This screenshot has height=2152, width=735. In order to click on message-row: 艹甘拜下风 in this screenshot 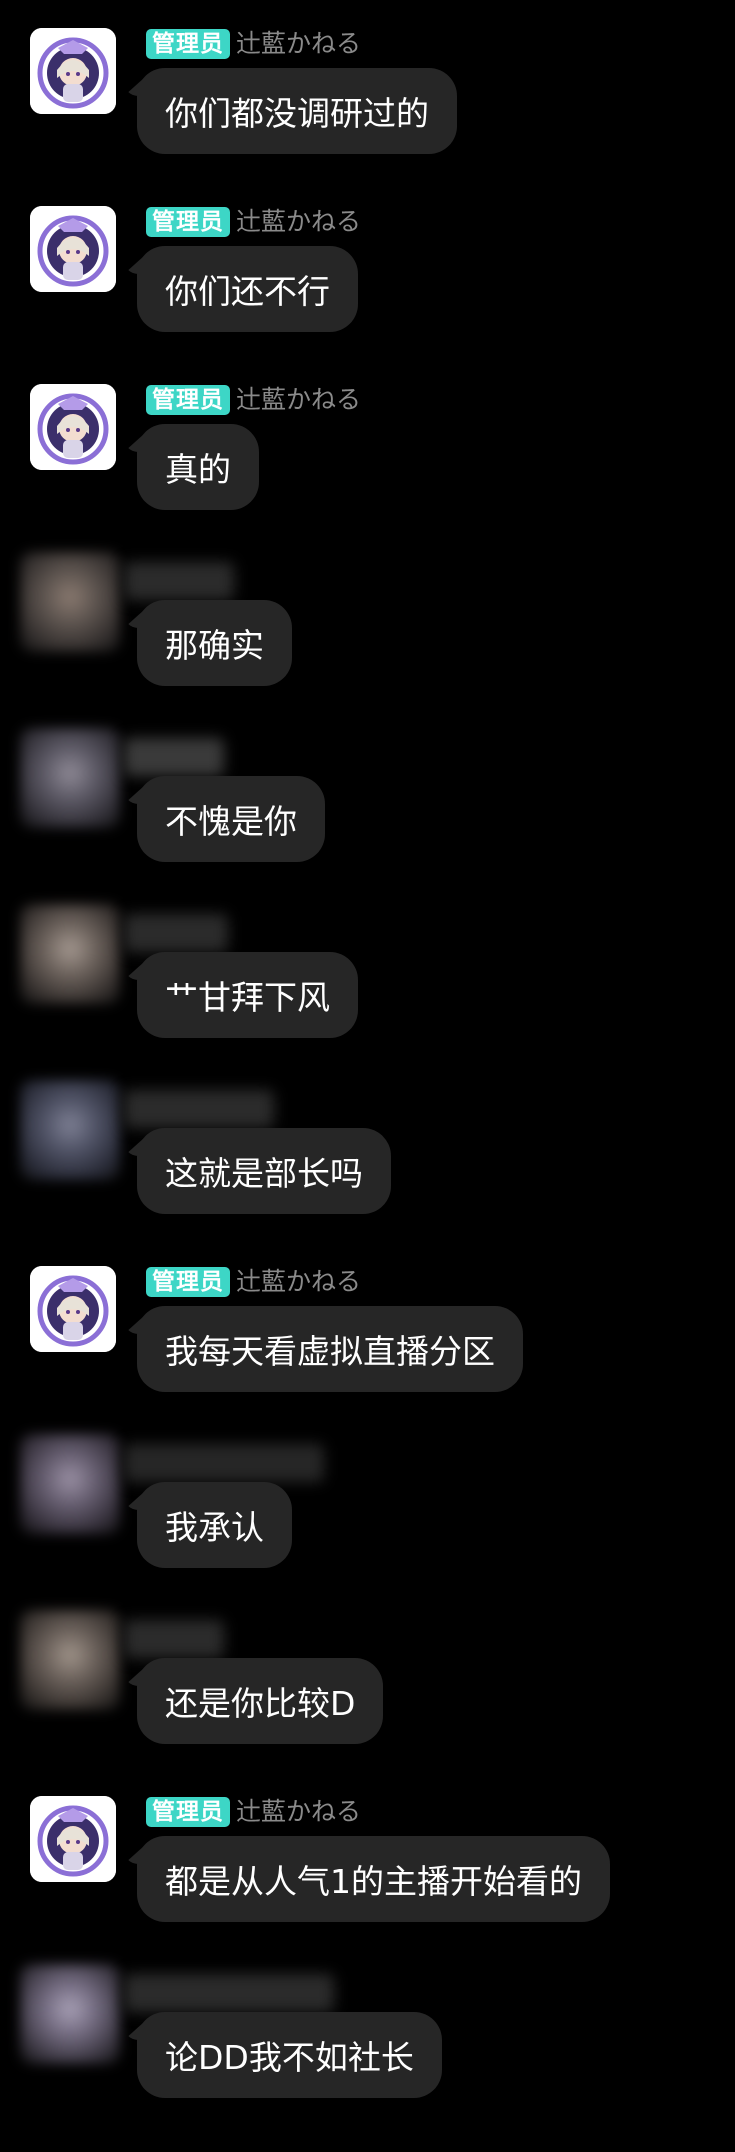, I will do `click(367, 993)`.